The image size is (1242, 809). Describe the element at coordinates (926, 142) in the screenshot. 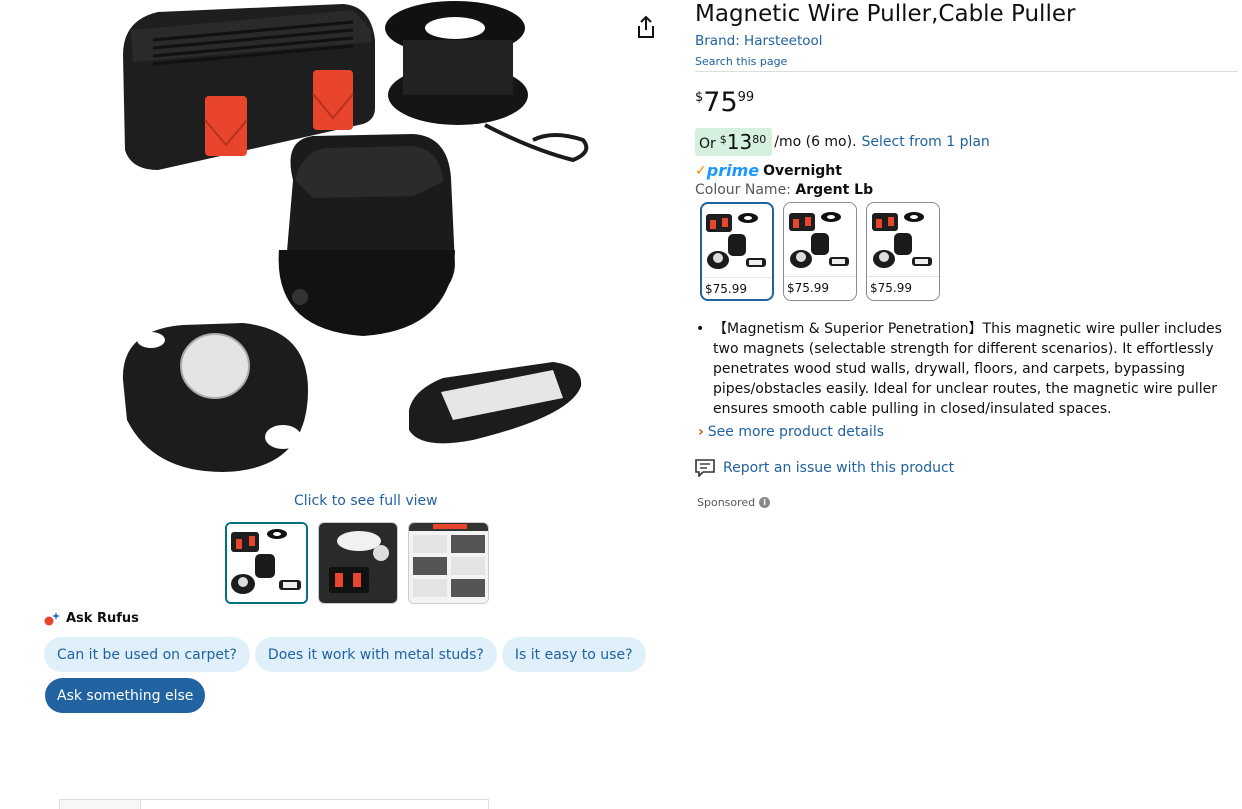

I see `select-plan-link: Select from 1 plan` at that location.